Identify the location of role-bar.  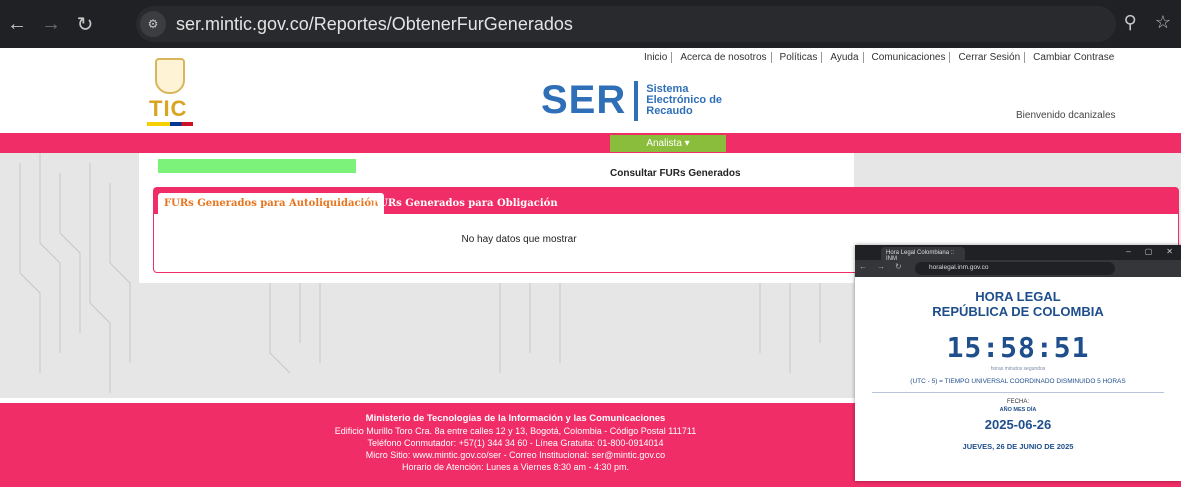
(590, 143).